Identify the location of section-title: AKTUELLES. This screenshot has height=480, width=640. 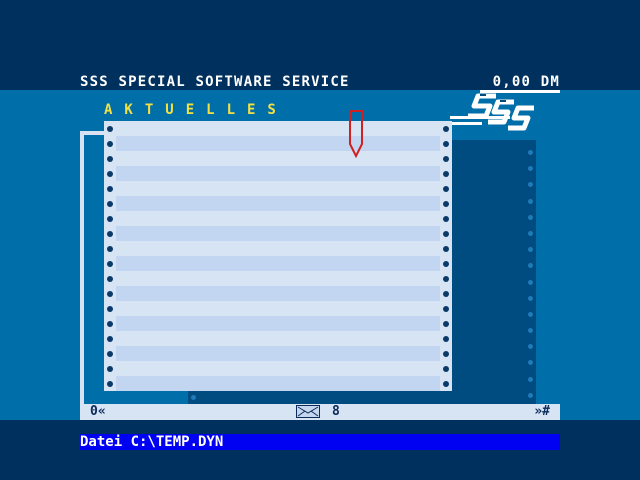
(196, 110).